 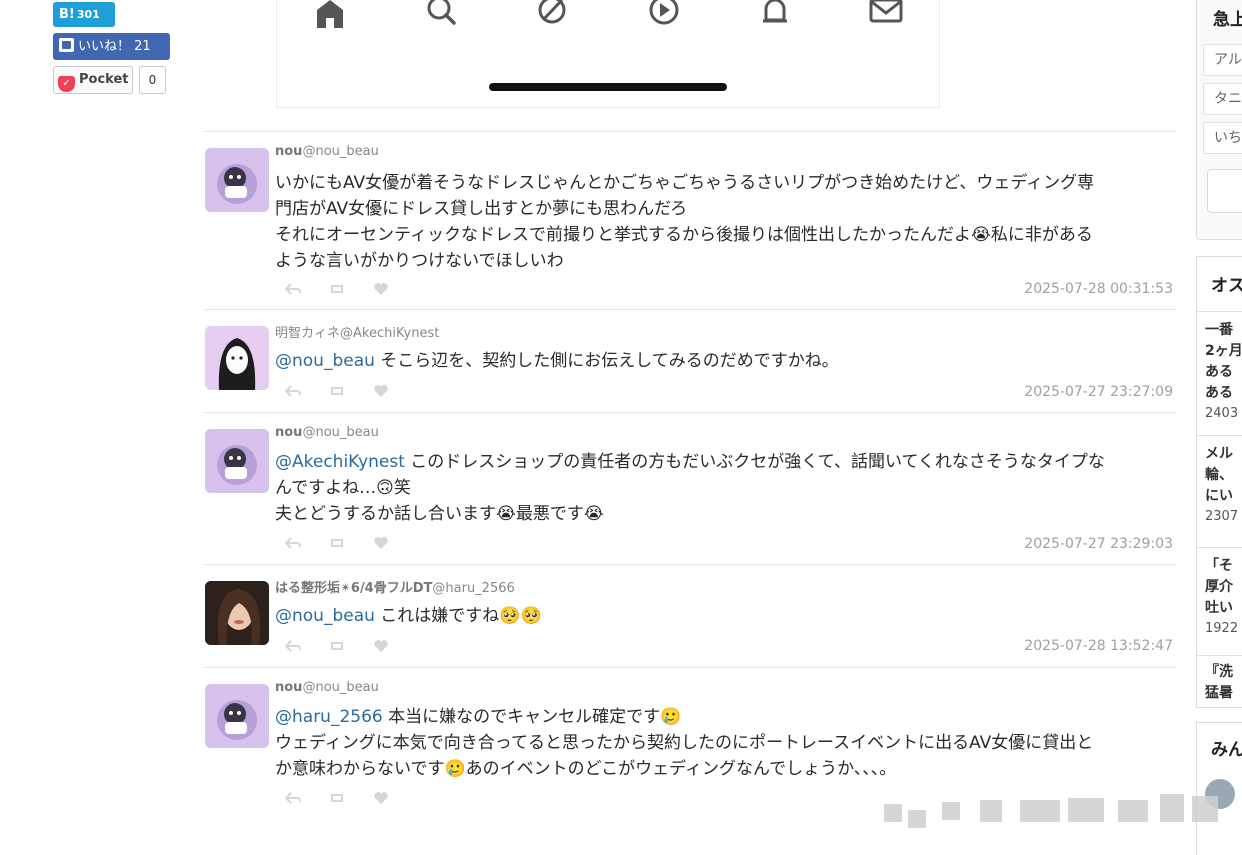 I want to click on author-handle: @AkechiKynest, so click(x=390, y=333).